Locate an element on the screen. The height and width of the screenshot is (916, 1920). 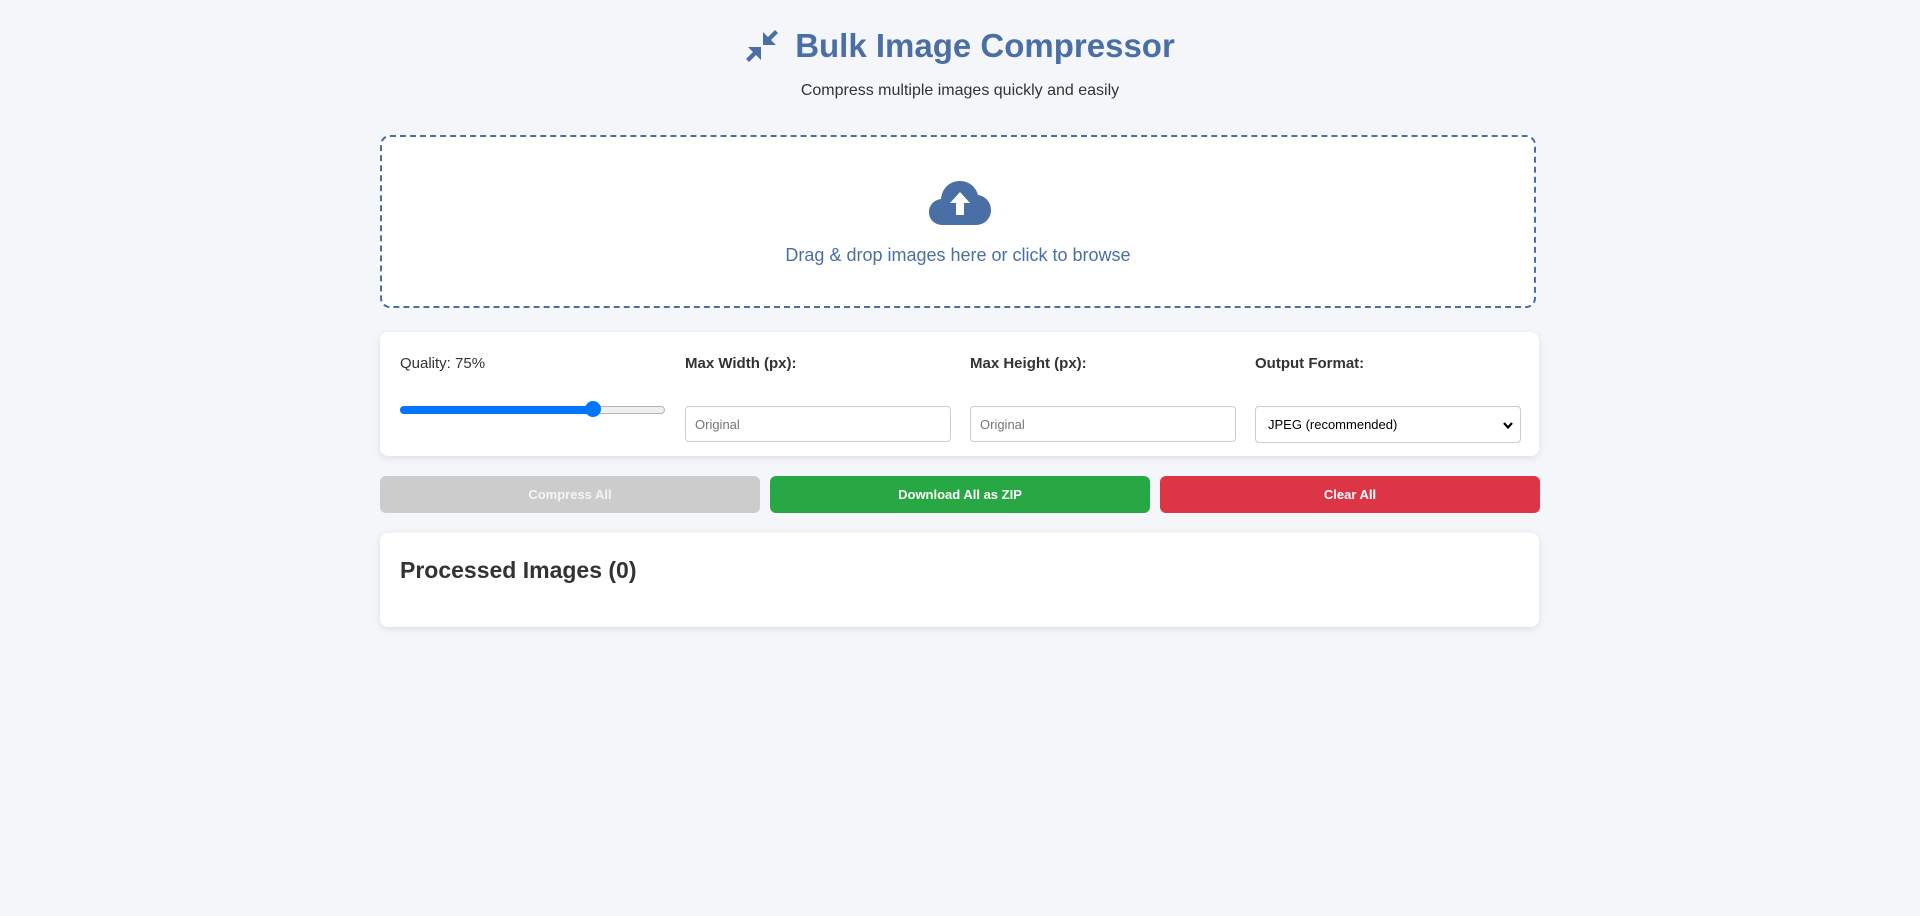
download-zip-button: Download All as ZIP is located at coordinates (960, 494).